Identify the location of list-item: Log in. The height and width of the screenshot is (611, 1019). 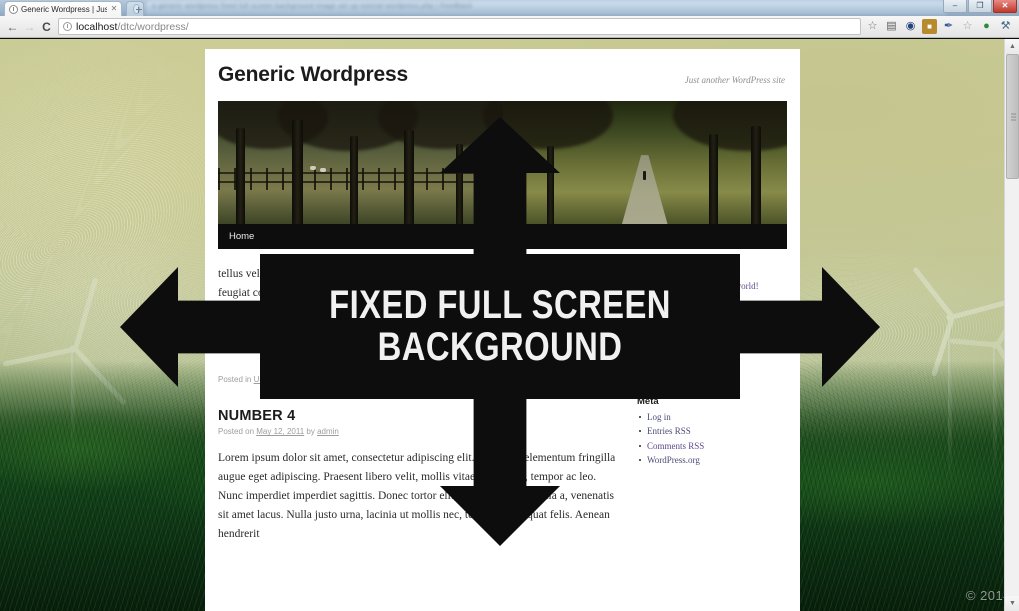
(712, 417).